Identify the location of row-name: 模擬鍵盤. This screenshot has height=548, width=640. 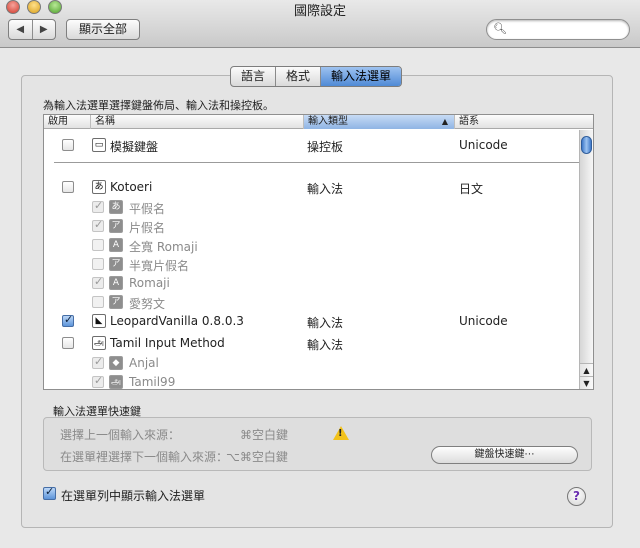
(134, 147).